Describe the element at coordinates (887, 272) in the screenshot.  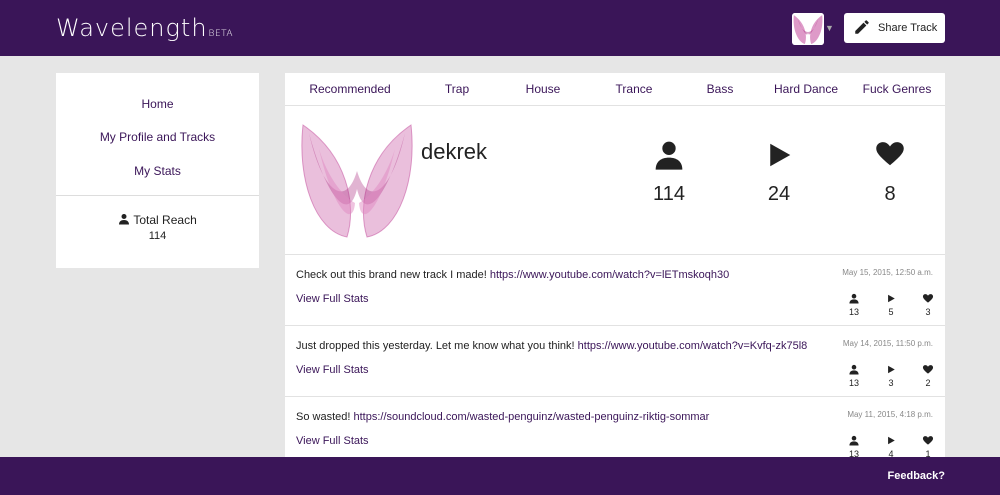
I see `post-date: May 15, 2015, 12:50 a.m.` at that location.